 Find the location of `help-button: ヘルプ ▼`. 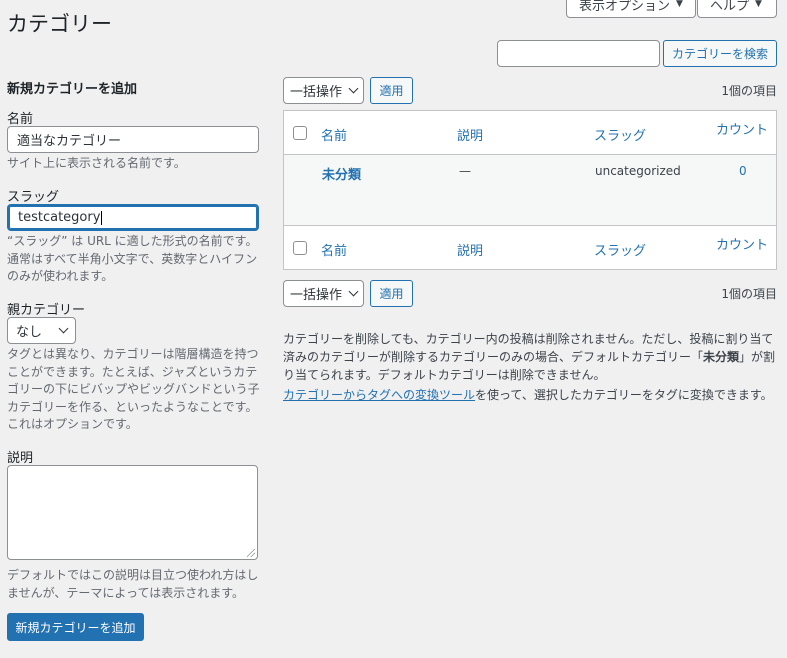

help-button: ヘルプ ▼ is located at coordinates (737, 9).